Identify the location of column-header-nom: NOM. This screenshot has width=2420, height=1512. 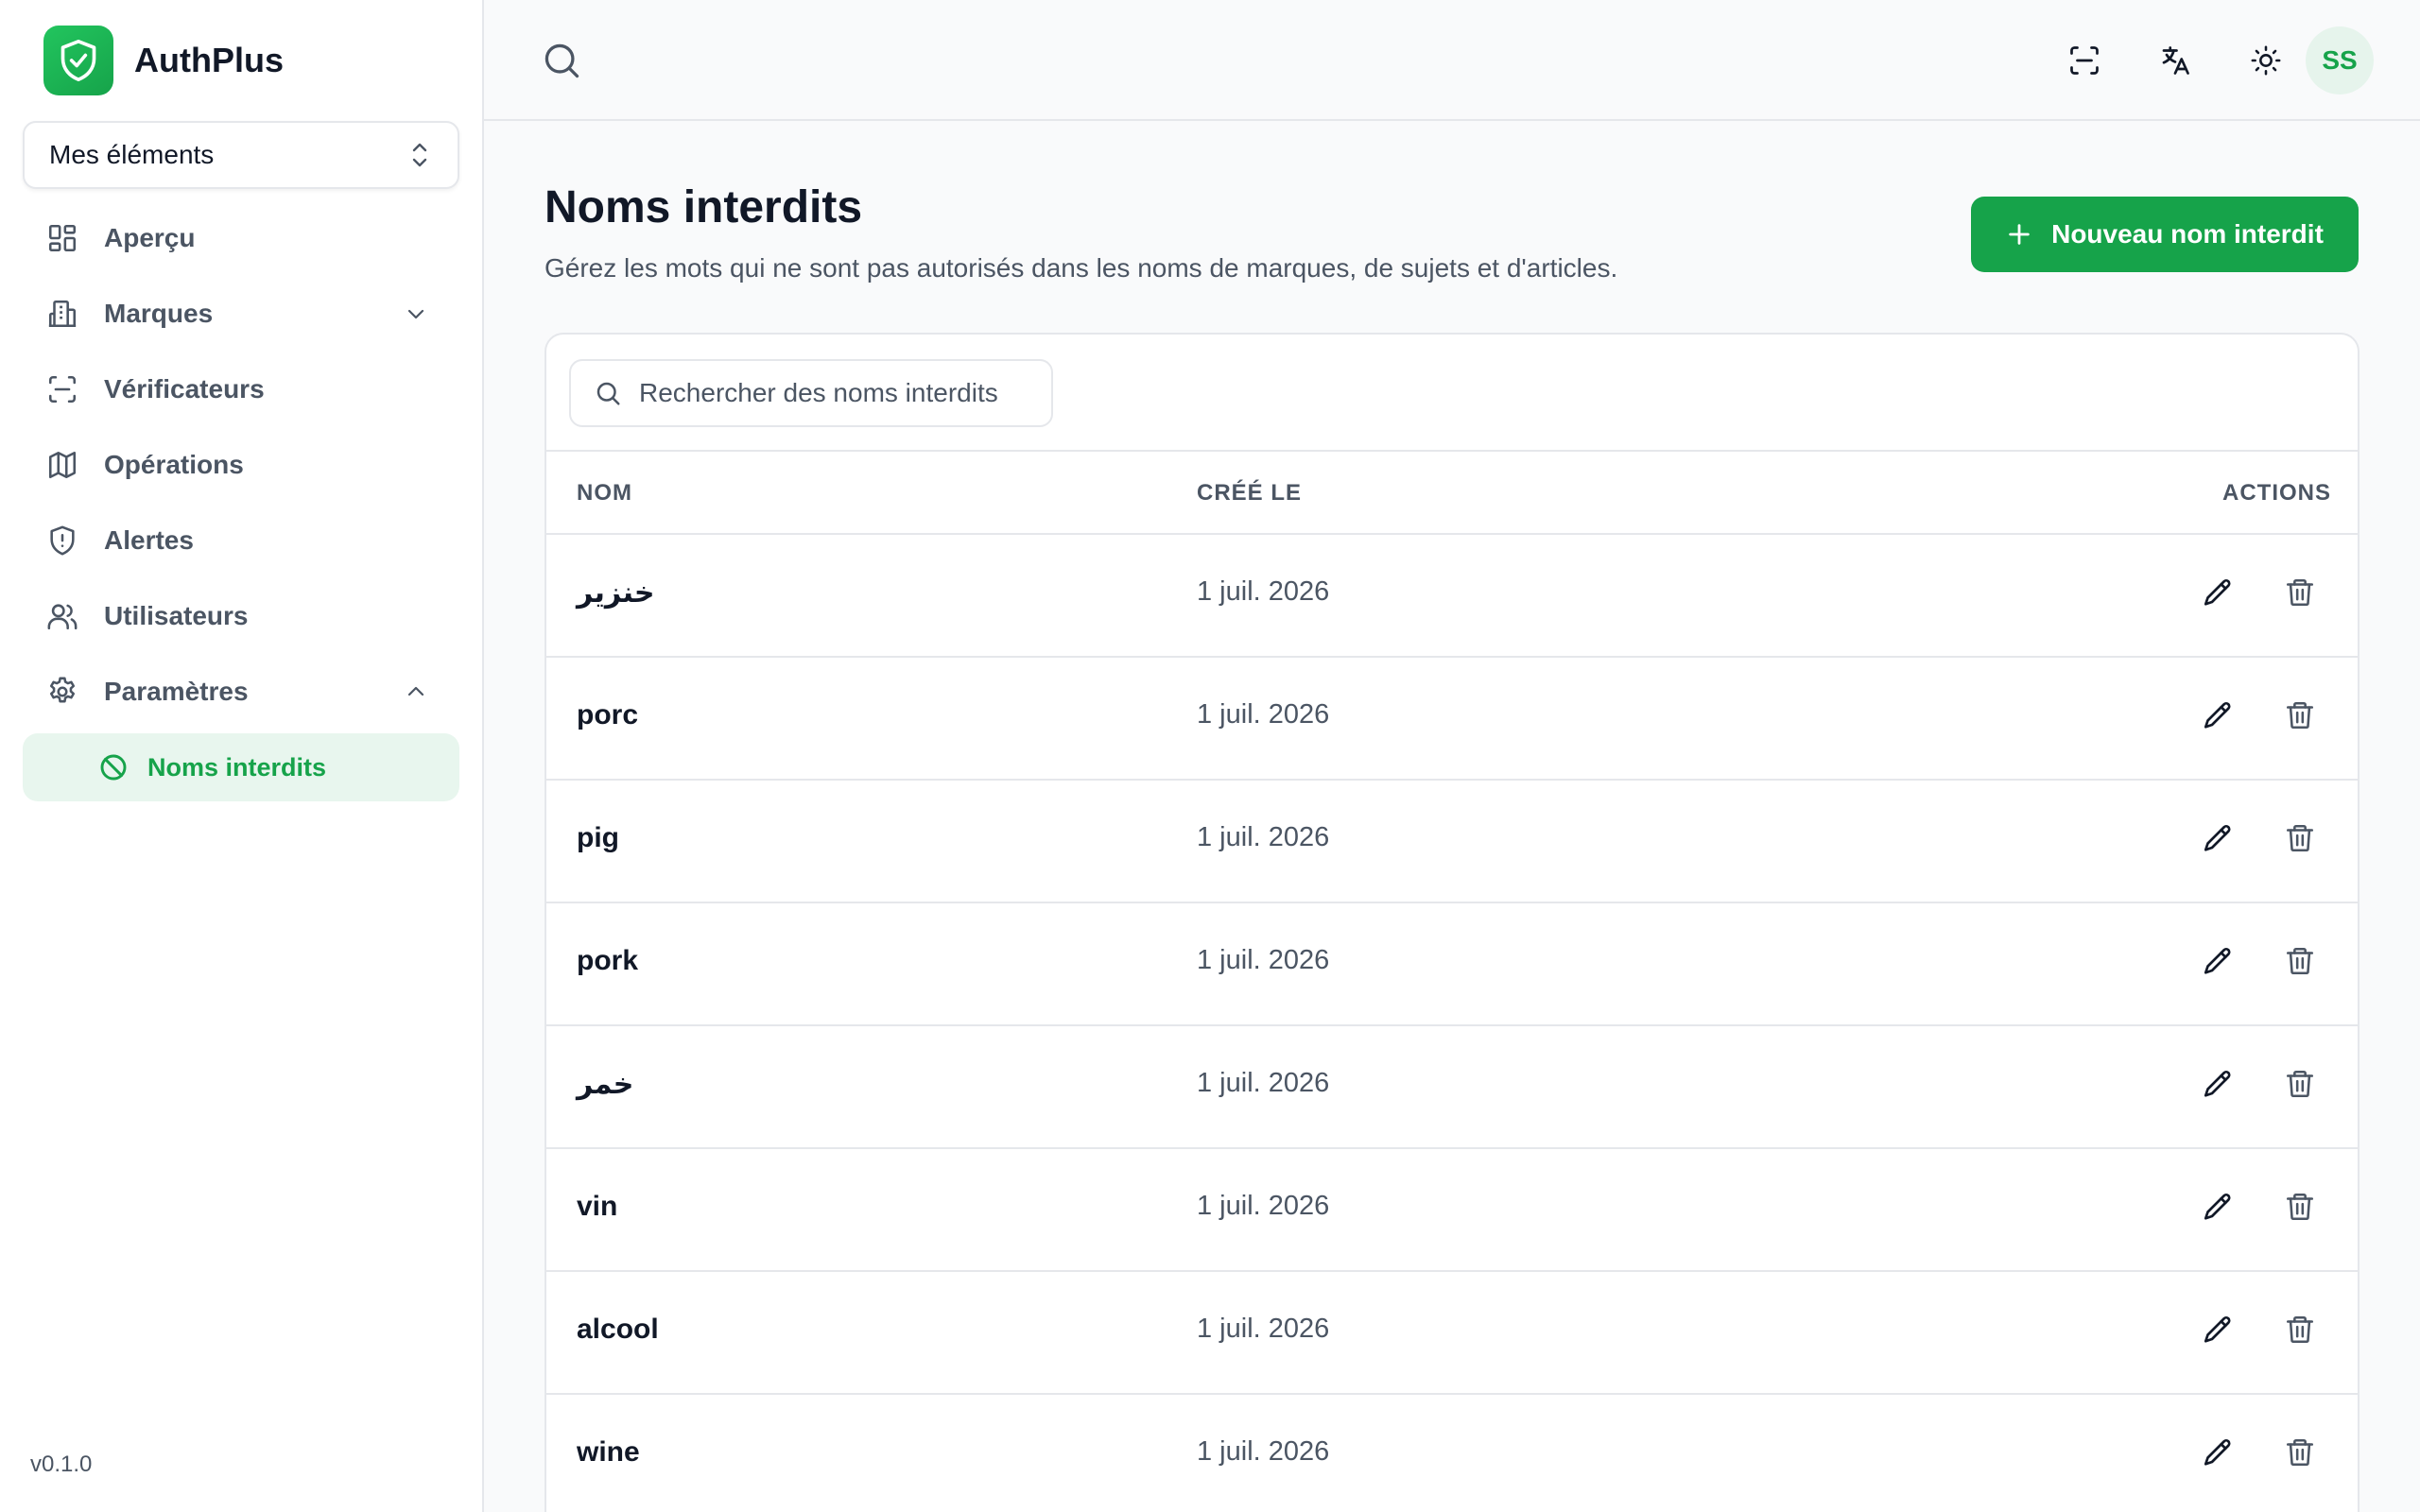
(604, 493).